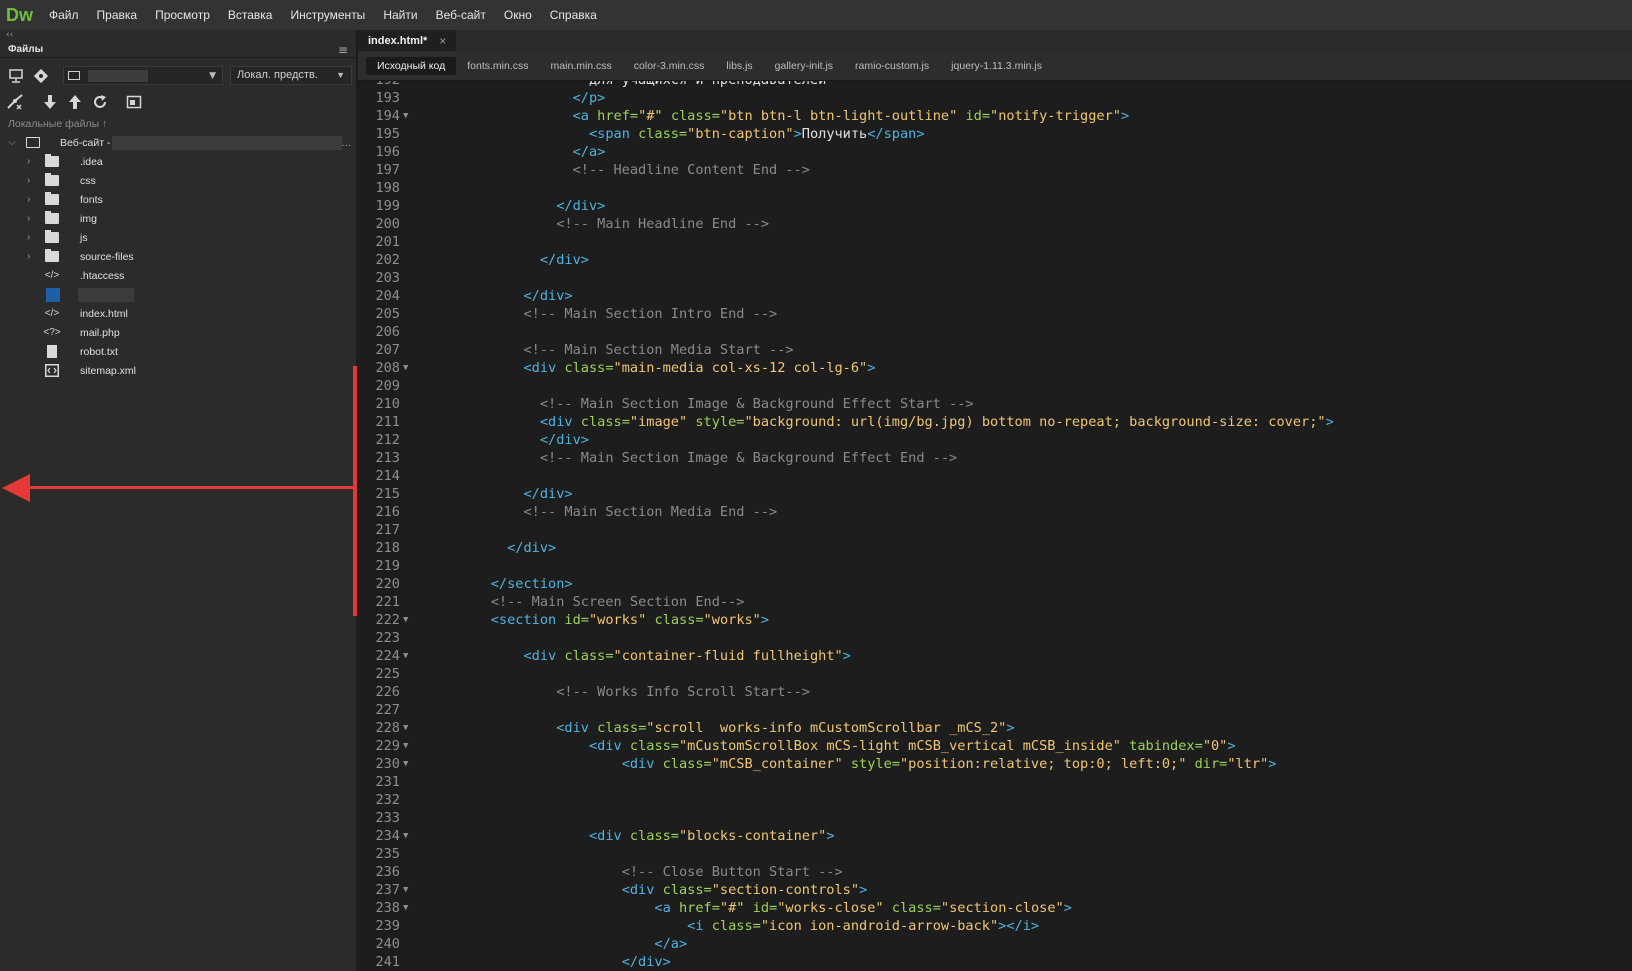  Describe the element at coordinates (995, 170) in the screenshot. I see `code-line: 197 <!-- Headline Content End -->` at that location.